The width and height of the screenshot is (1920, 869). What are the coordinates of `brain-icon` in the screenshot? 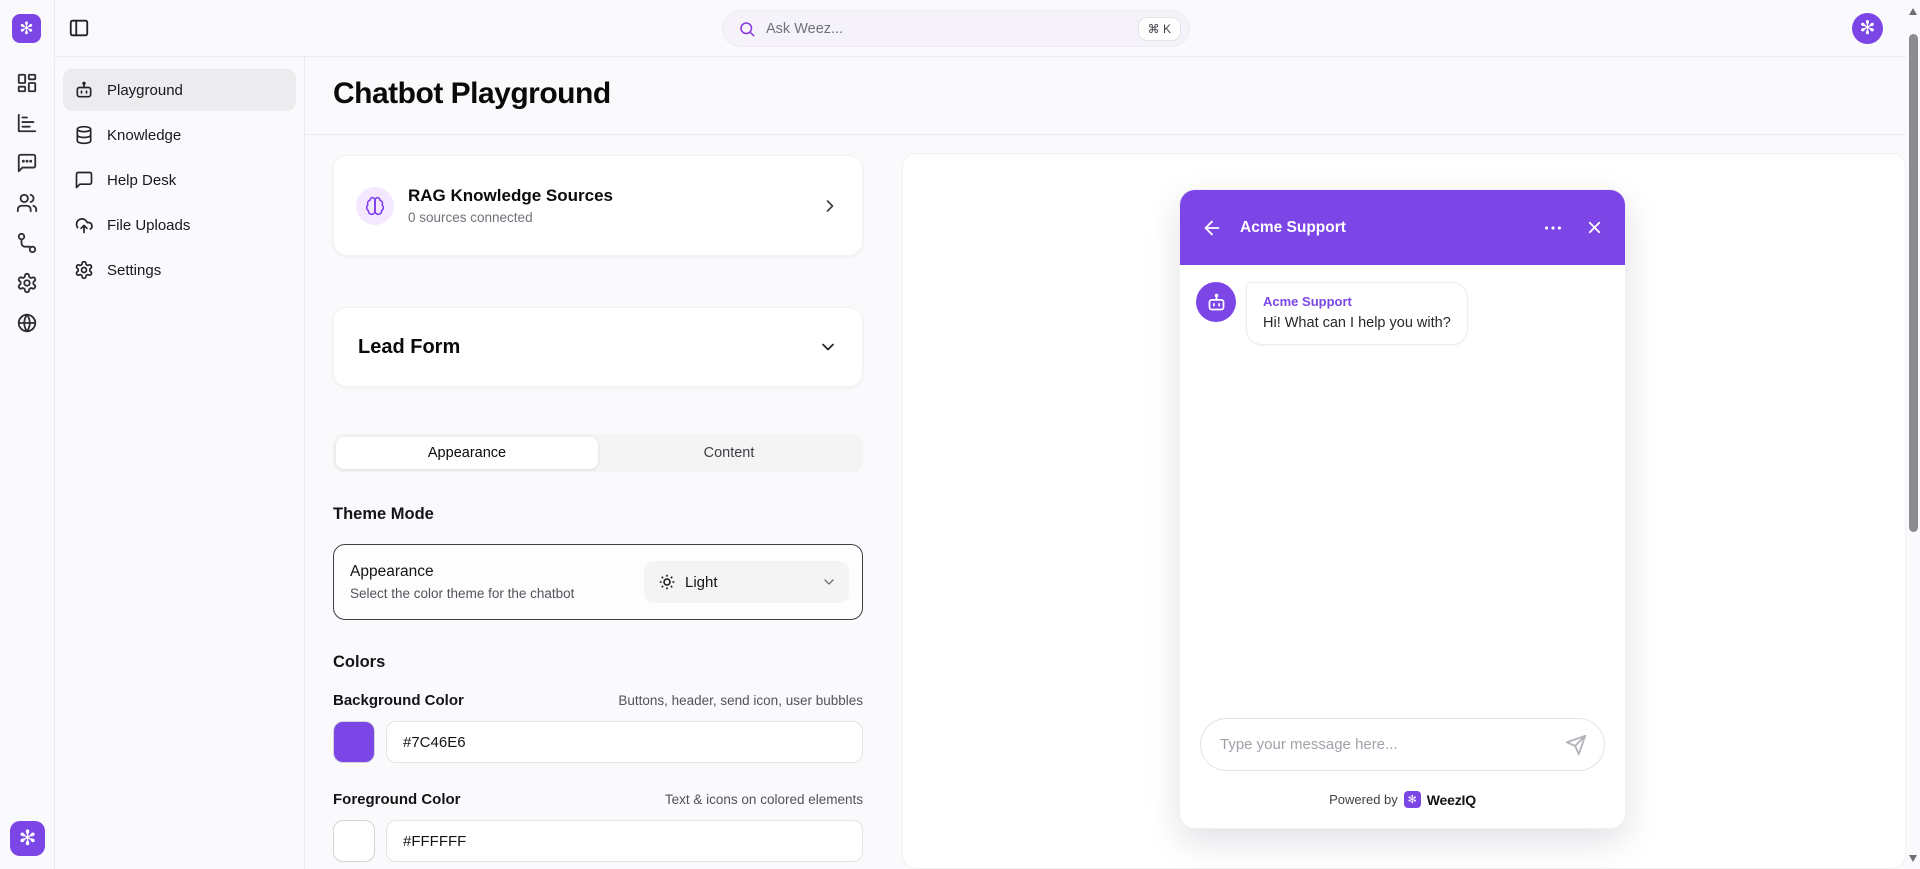 It's located at (375, 205).